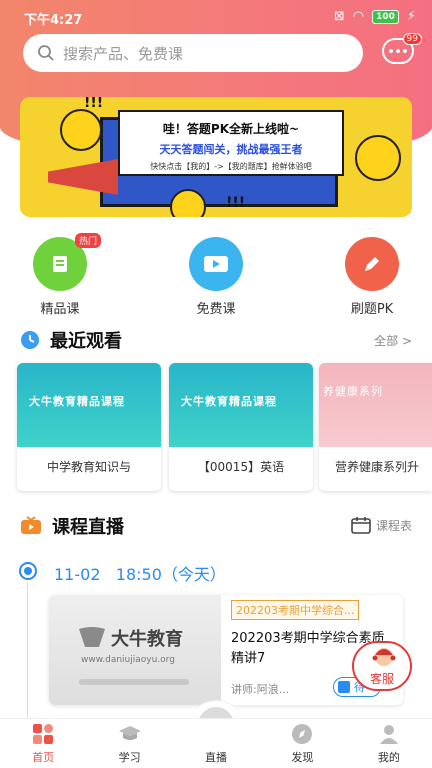 The height and width of the screenshot is (768, 432). I want to click on compass-icon, so click(302, 734).